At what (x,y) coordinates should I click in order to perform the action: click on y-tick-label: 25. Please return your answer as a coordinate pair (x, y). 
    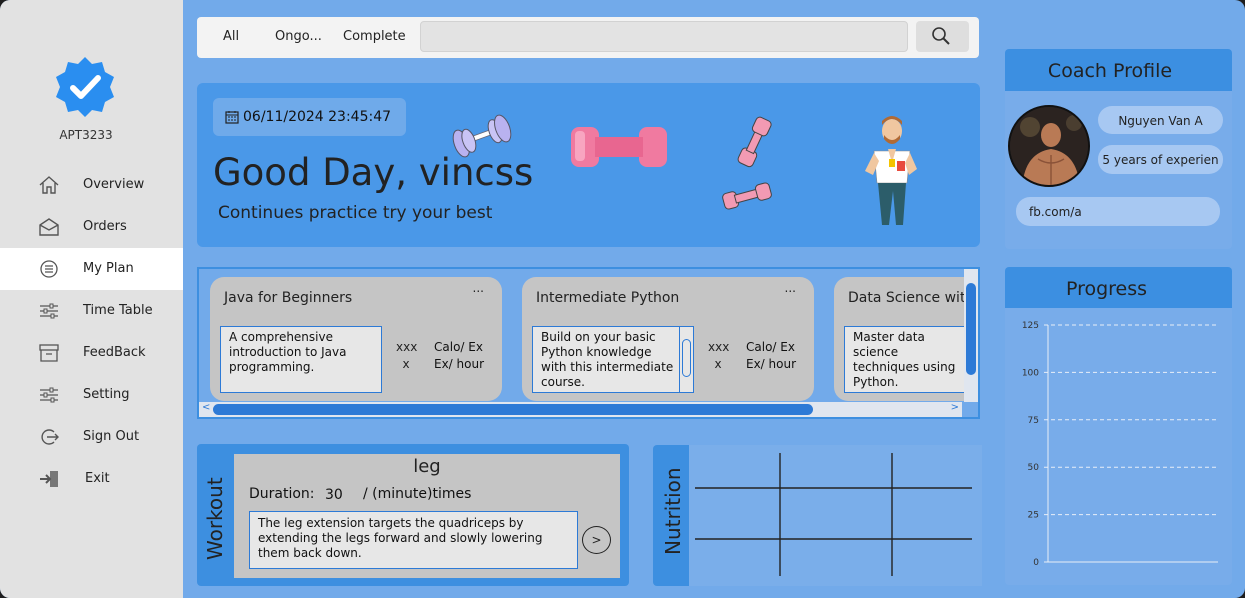
    Looking at the image, I should click on (1033, 516).